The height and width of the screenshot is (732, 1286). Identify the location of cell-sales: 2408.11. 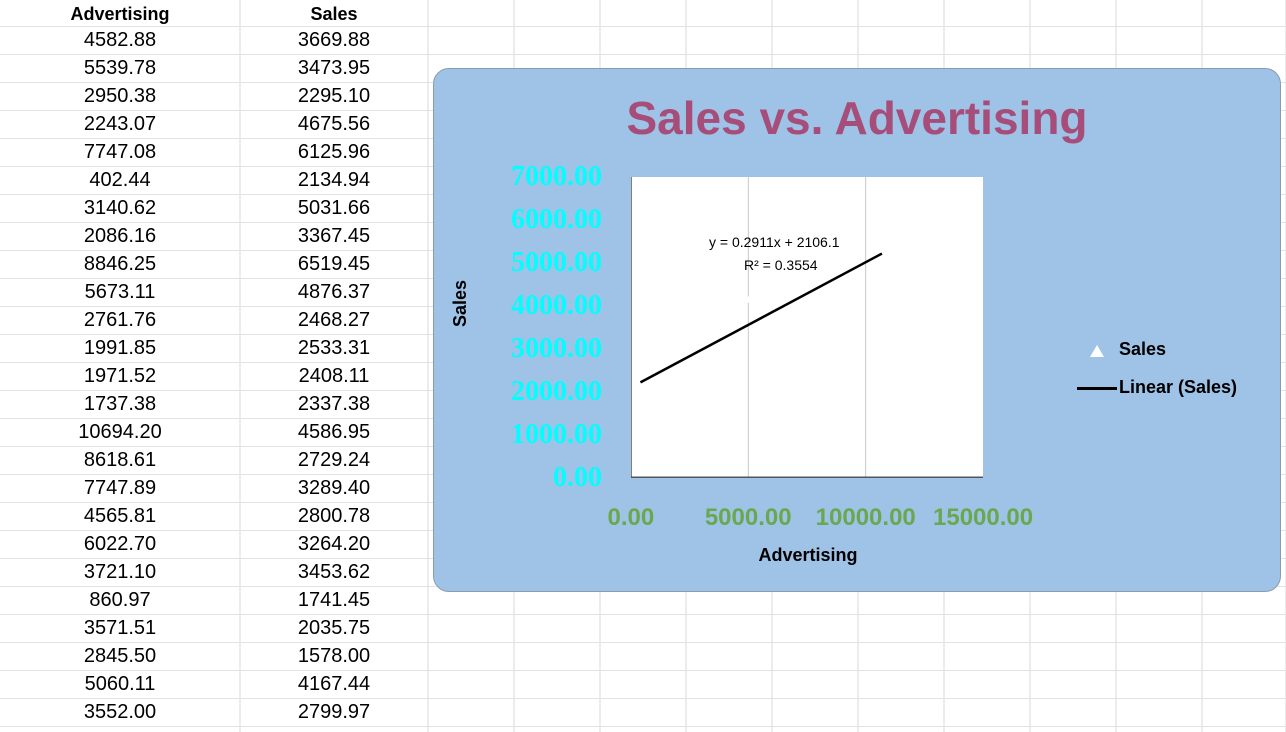
(334, 376).